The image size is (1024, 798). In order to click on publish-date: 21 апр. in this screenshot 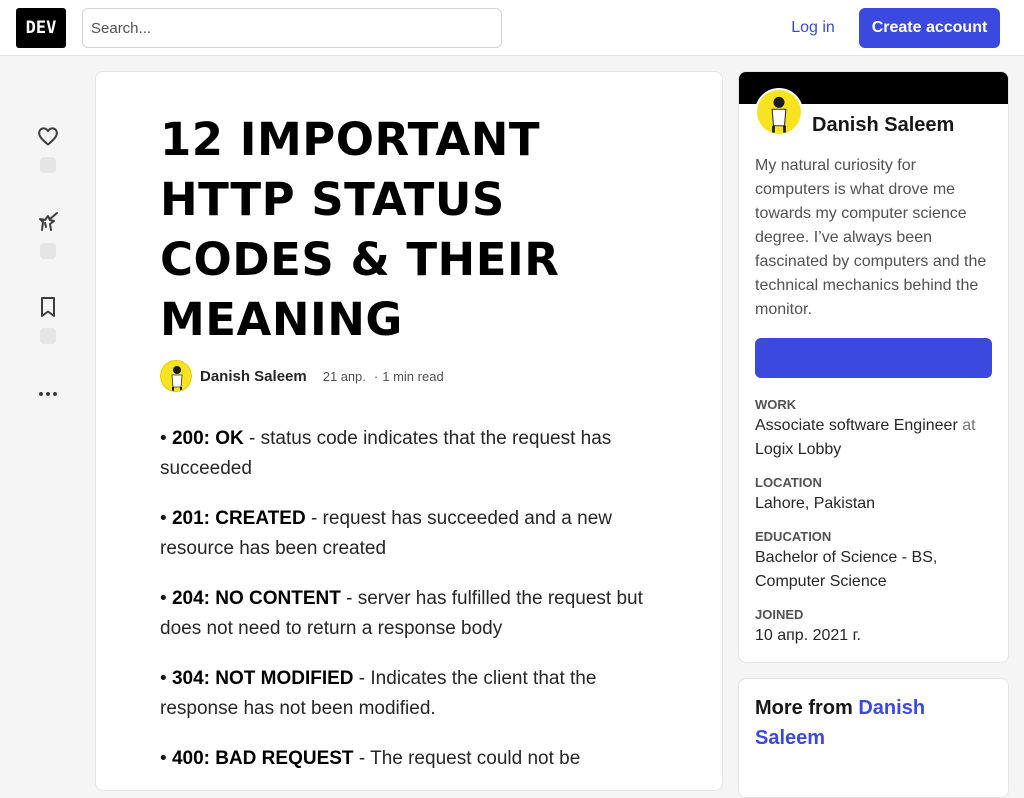, I will do `click(344, 376)`.